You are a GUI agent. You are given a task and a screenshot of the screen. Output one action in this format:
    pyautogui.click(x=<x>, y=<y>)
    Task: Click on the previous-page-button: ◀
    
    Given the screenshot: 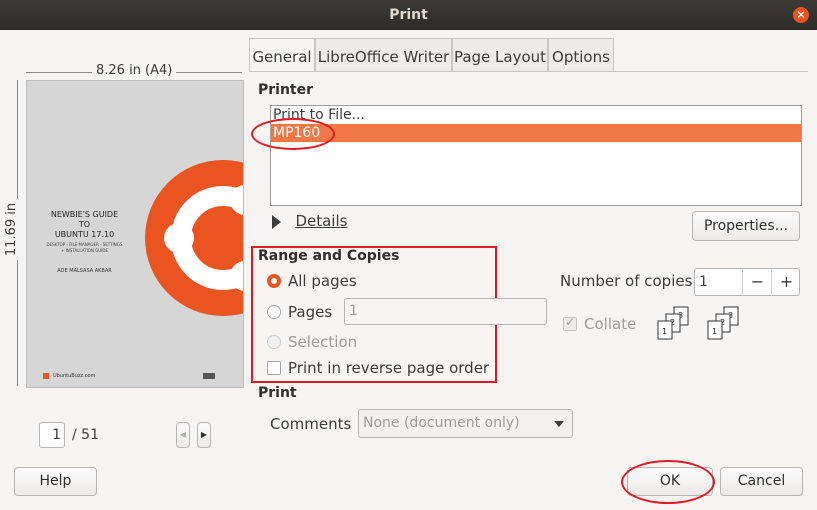 What is the action you would take?
    pyautogui.click(x=183, y=435)
    